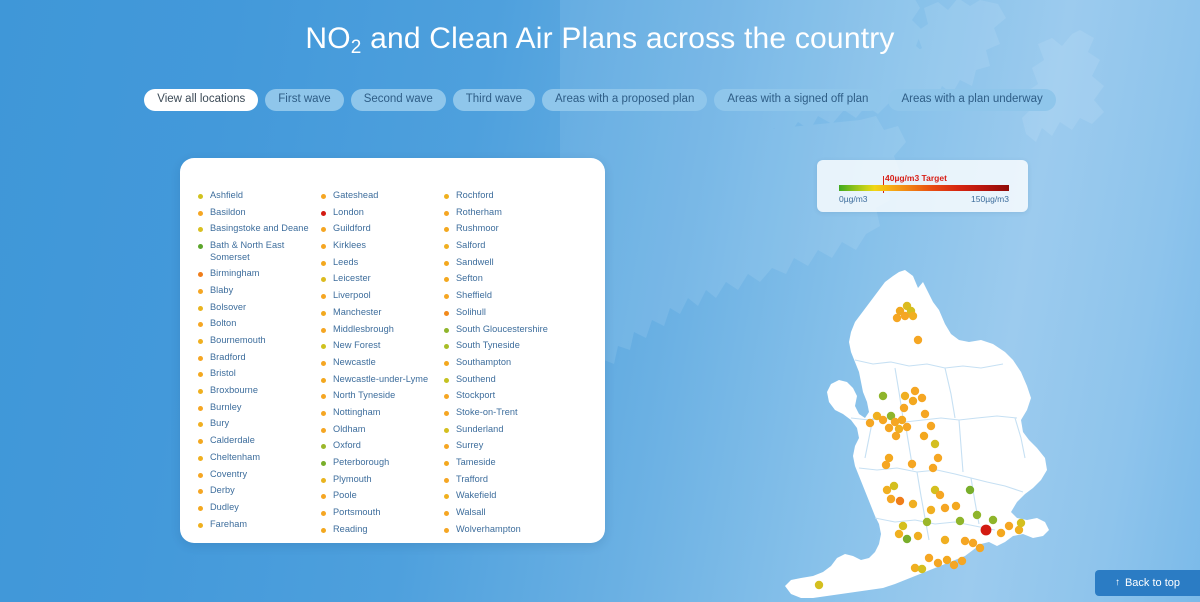  Describe the element at coordinates (259, 308) in the screenshot. I see `location-list-item: Bolsover` at that location.